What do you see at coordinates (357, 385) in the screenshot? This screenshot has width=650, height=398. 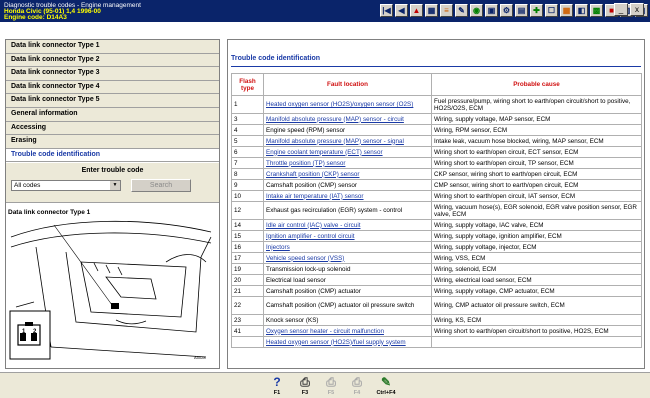 I see `copy-button: ⎙ F4` at bounding box center [357, 385].